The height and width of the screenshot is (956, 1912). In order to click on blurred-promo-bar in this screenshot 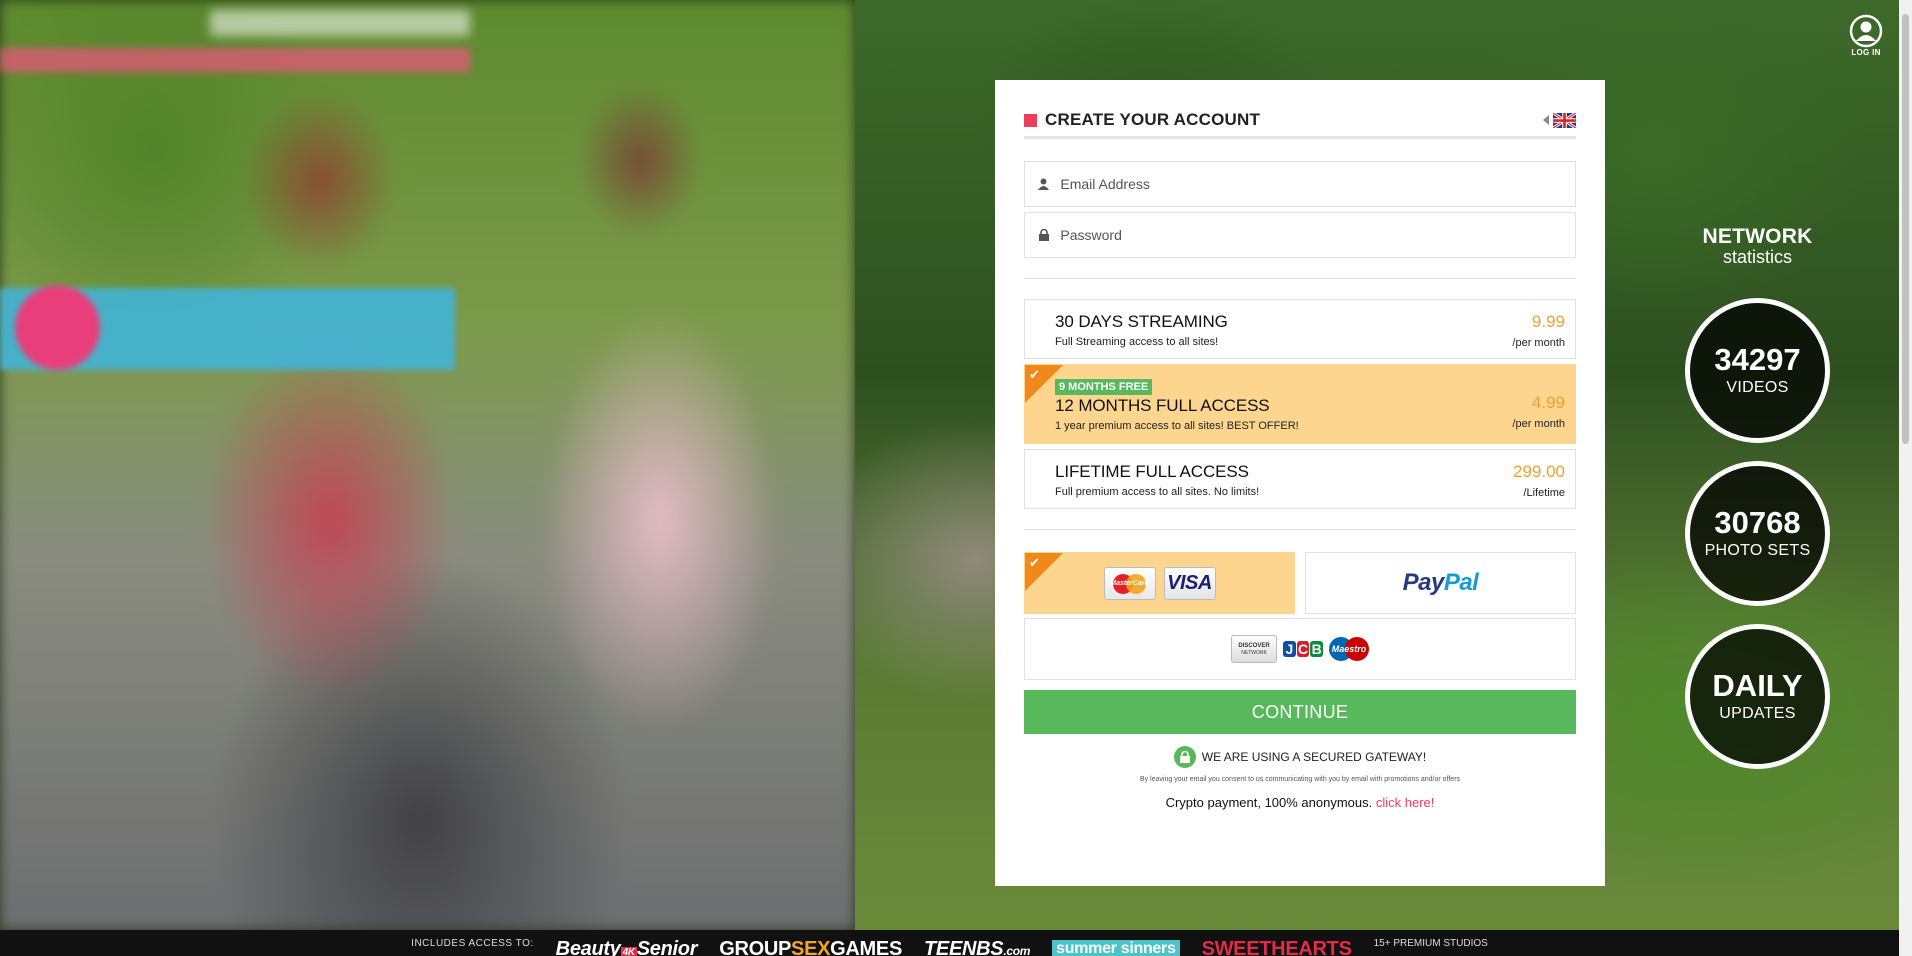, I will do `click(235, 60)`.